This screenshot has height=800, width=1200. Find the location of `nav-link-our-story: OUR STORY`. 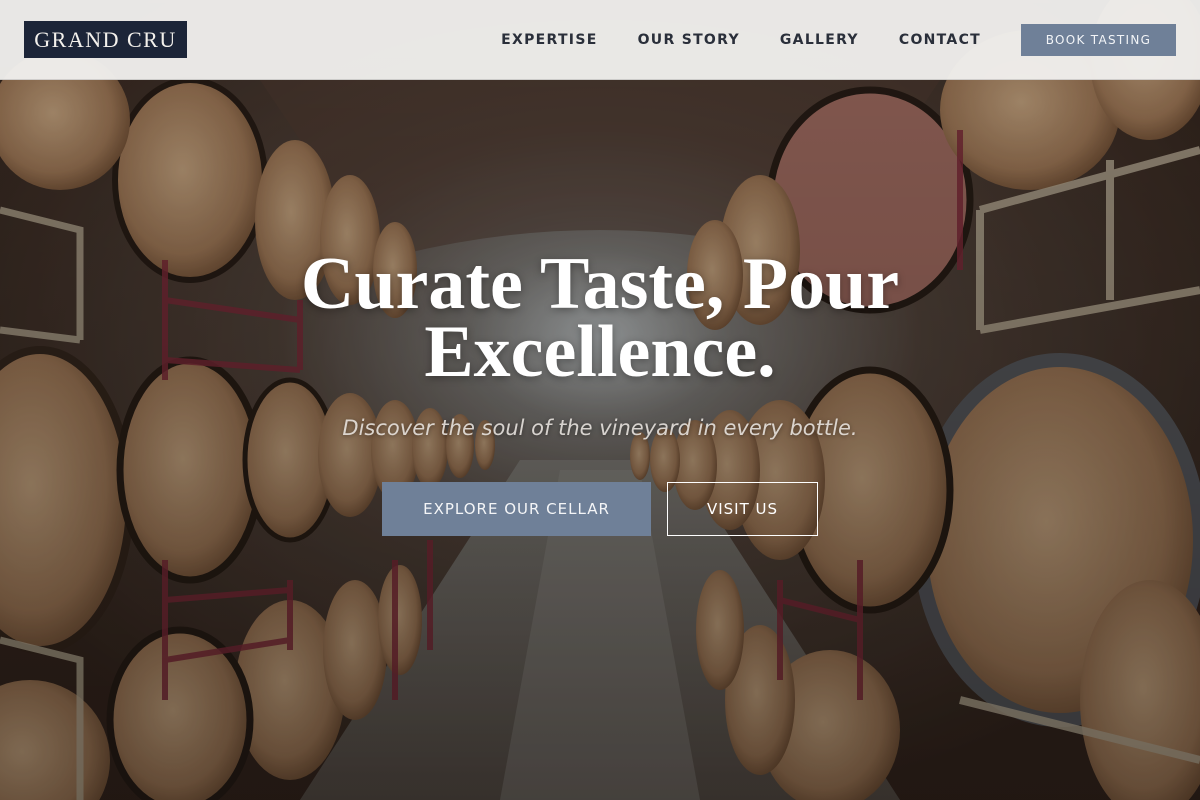

nav-link-our-story: OUR STORY is located at coordinates (689, 40).